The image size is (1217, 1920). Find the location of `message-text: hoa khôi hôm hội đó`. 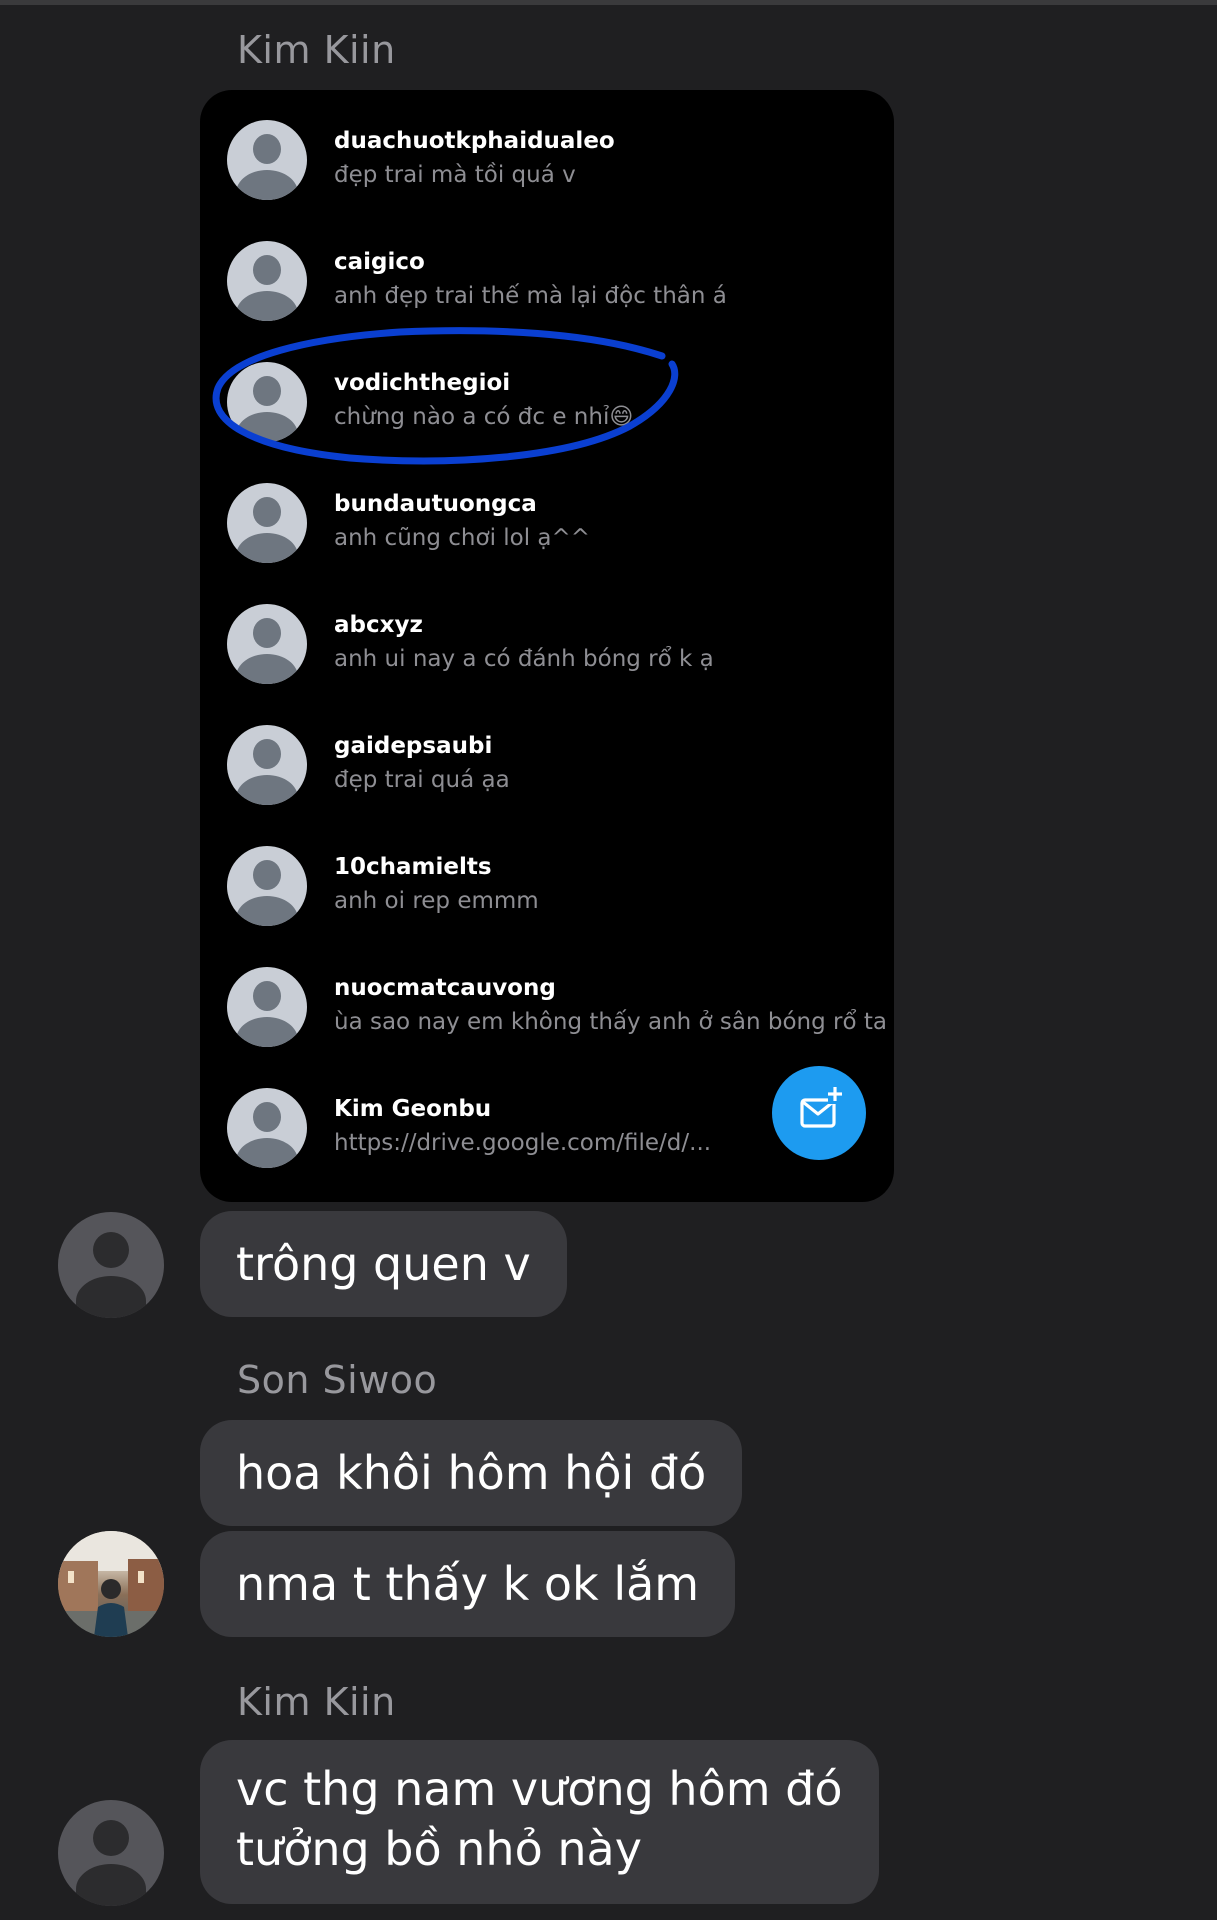

message-text: hoa khôi hôm hội đó is located at coordinates (471, 1473).